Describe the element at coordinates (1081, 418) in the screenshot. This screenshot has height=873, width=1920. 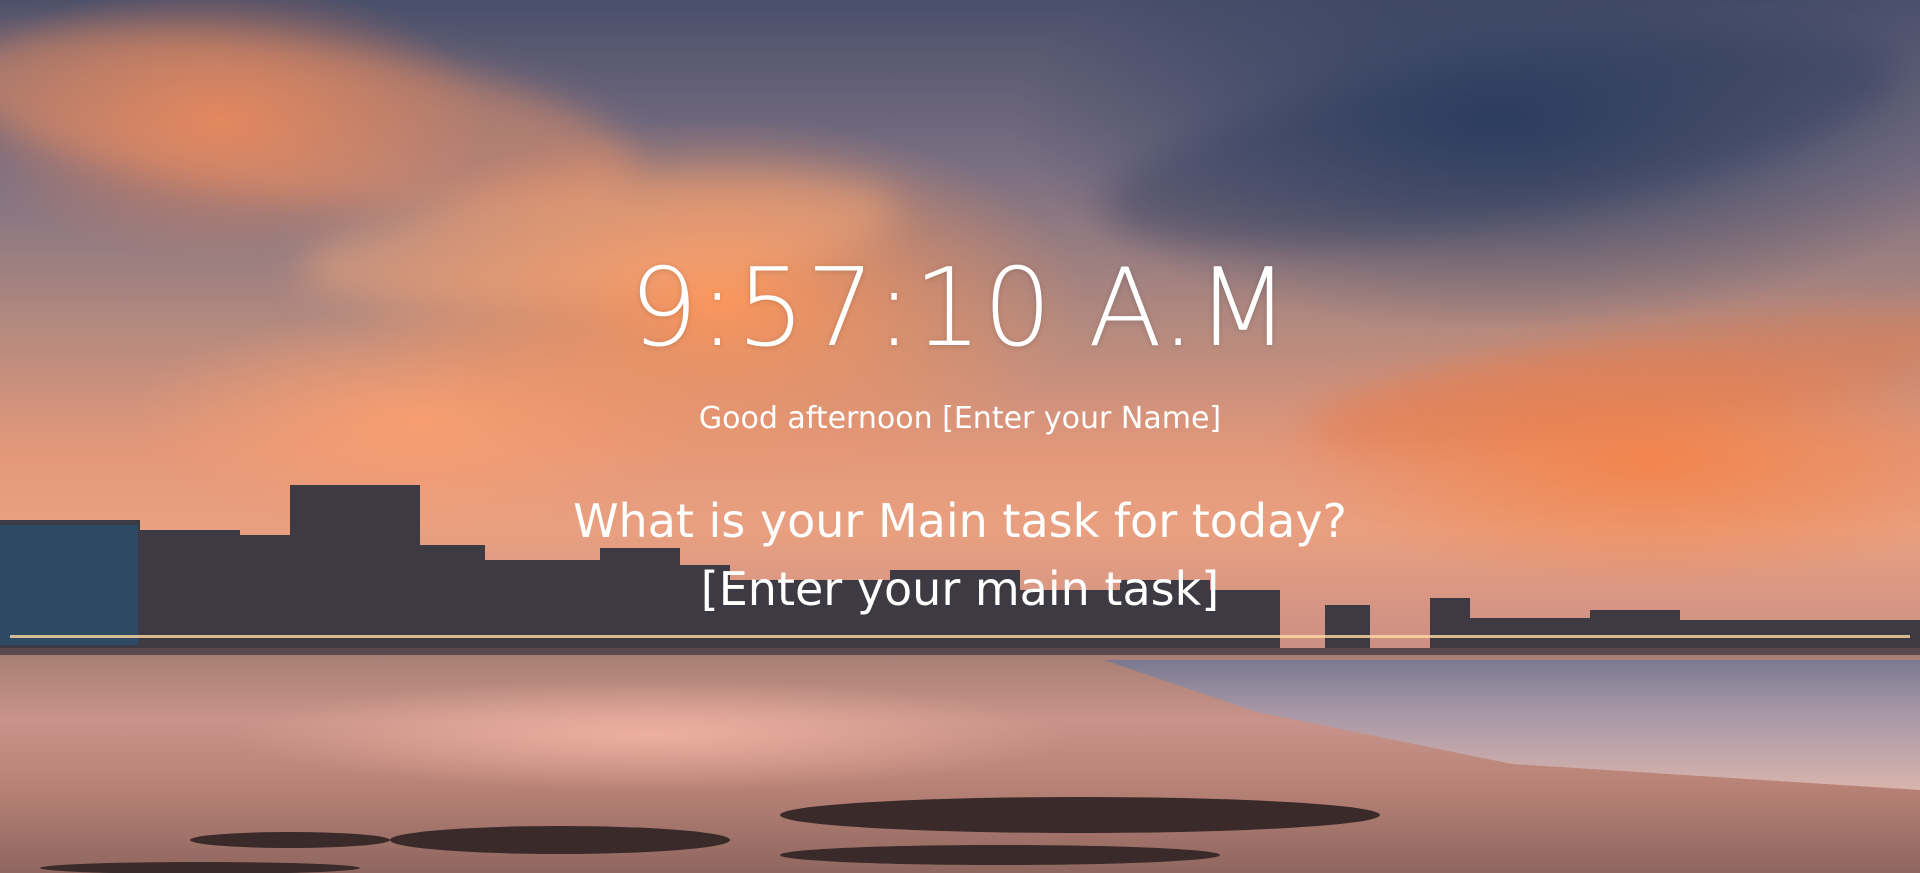
I see `name-field: [Enter your Name]` at that location.